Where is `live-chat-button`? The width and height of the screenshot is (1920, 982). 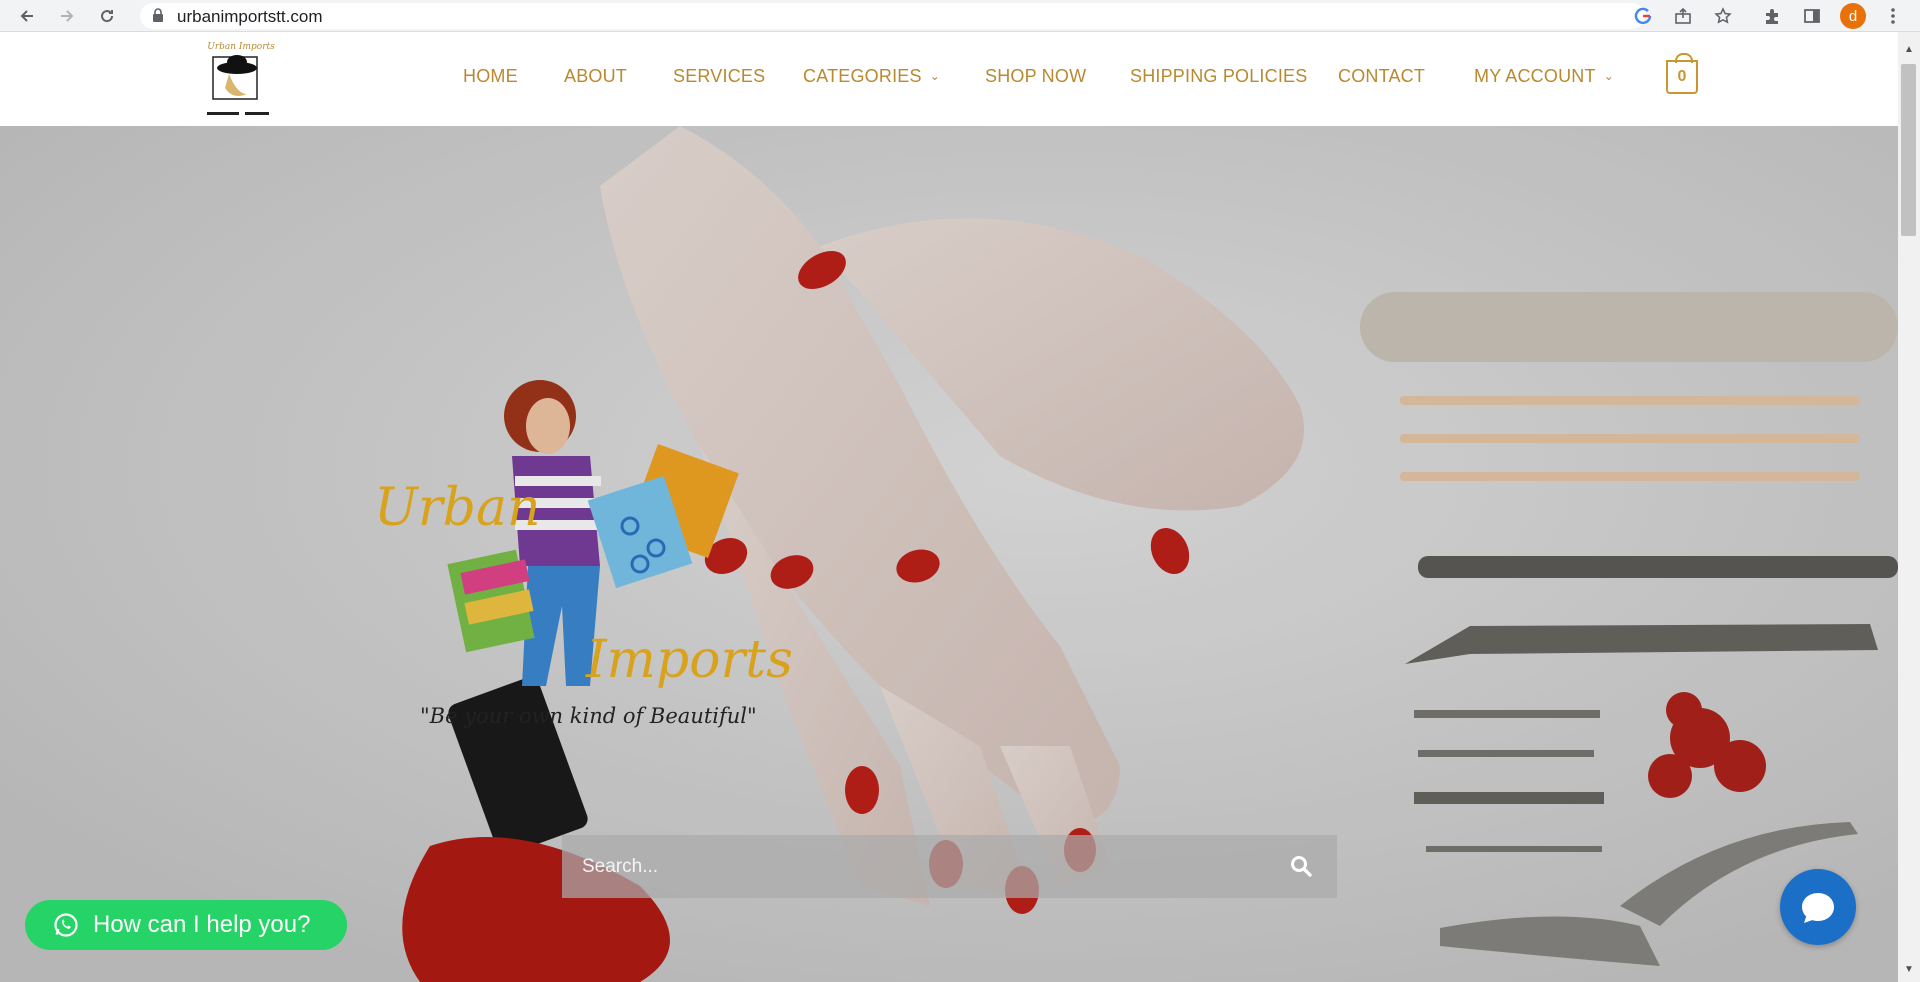 live-chat-button is located at coordinates (1818, 907).